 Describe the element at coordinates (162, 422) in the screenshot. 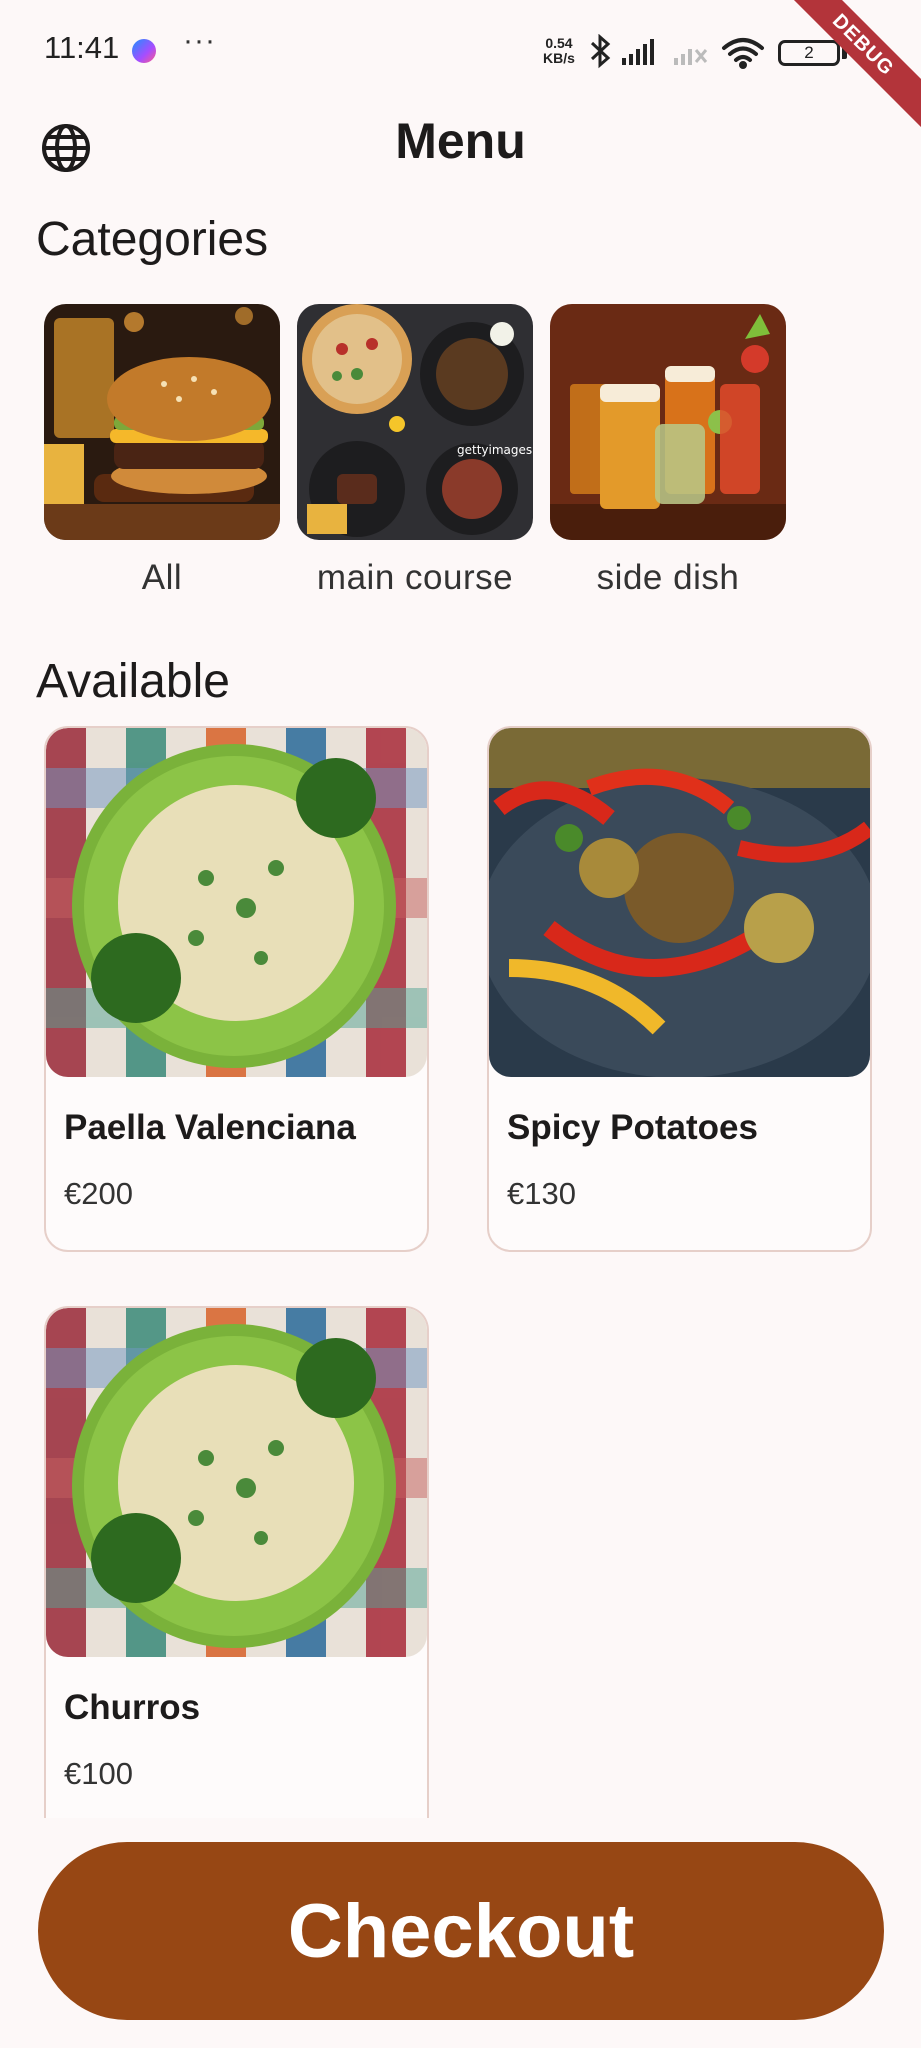

I see `burger-photo` at that location.